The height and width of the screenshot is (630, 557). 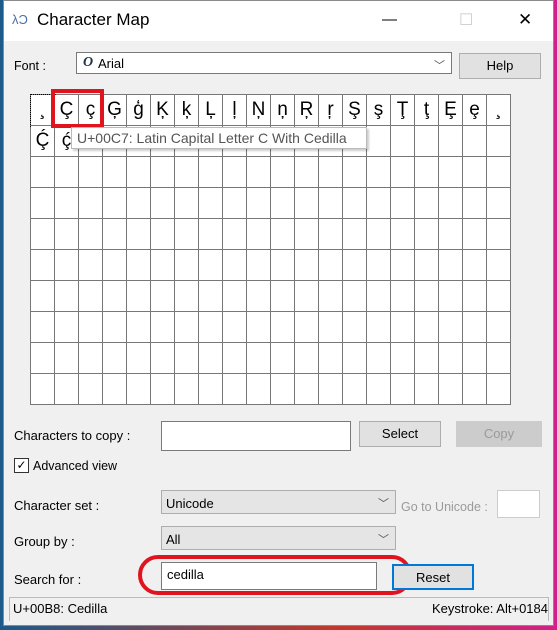 What do you see at coordinates (499, 434) in the screenshot?
I see `copy-button: Copy` at bounding box center [499, 434].